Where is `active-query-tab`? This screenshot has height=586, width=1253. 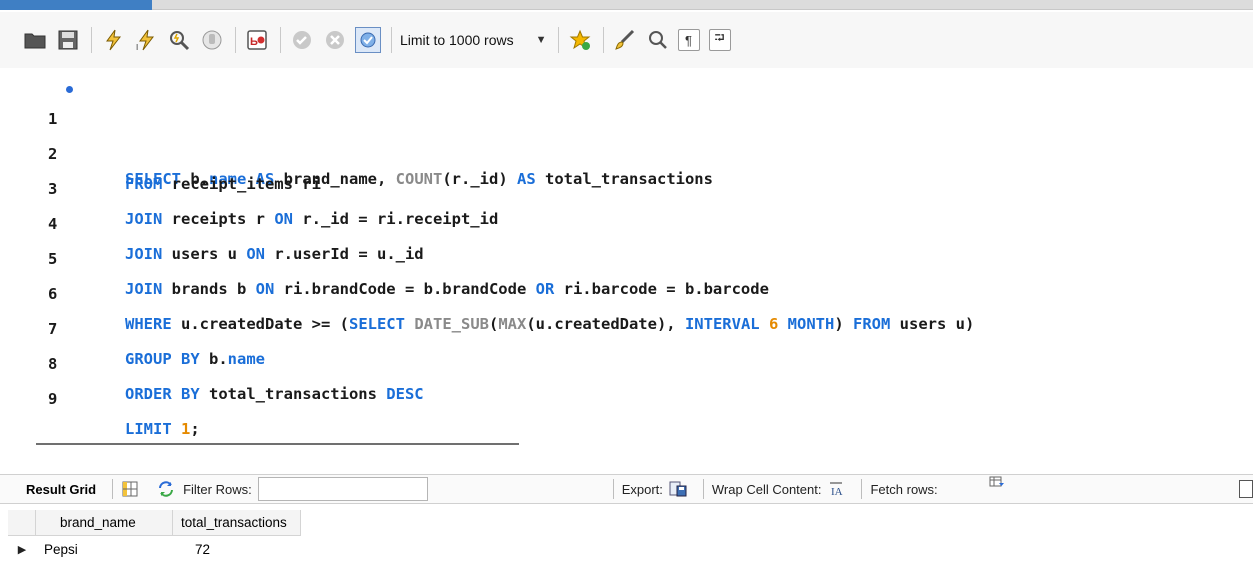 active-query-tab is located at coordinates (76, 5).